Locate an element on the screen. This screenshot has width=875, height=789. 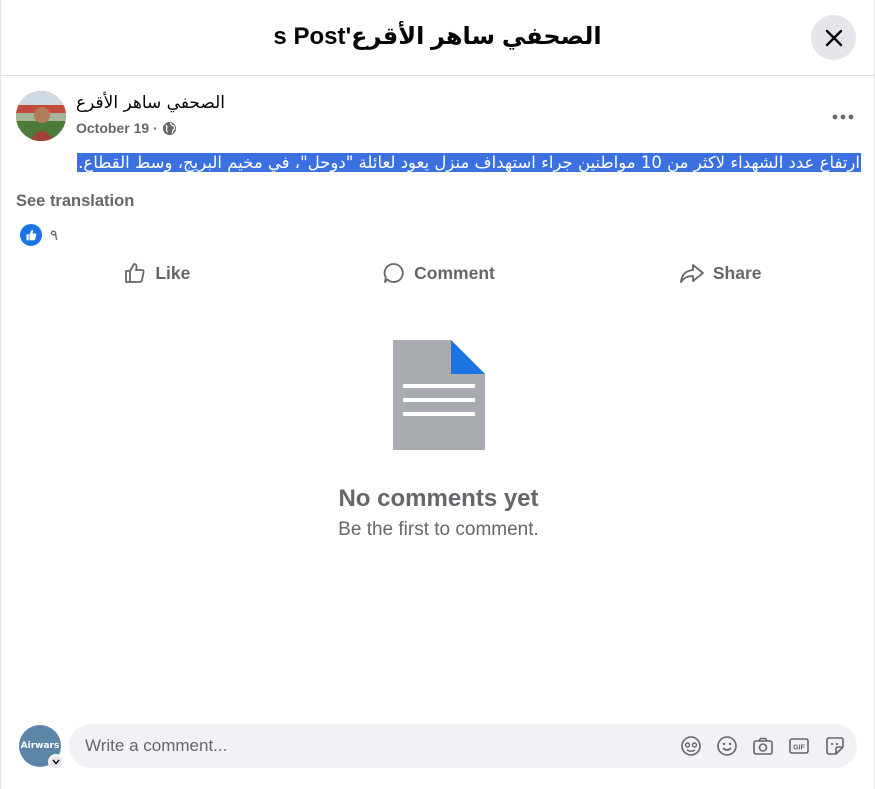
like-button: Like is located at coordinates (157, 273).